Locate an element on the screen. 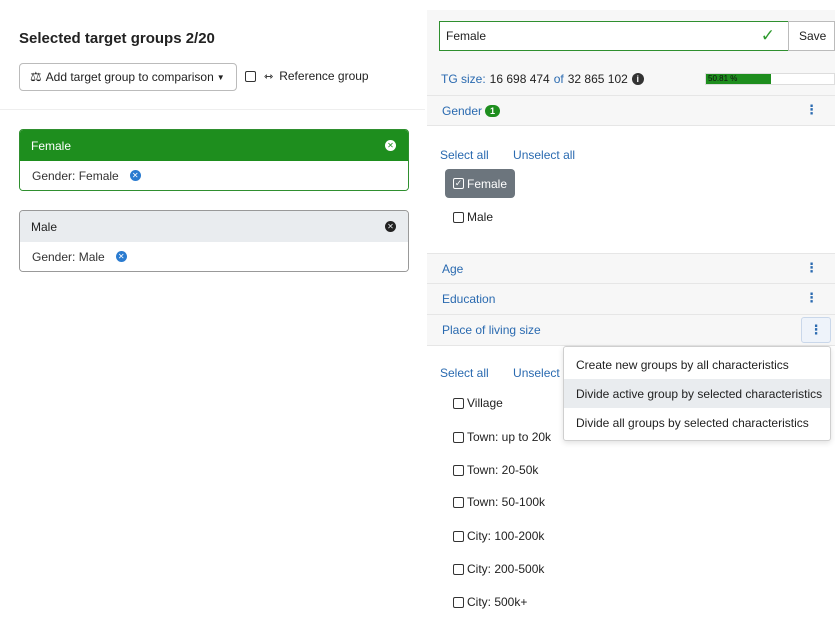 Image resolution: width=835 pixels, height=621 pixels. target-group-card-female: Female ✕ Gender: Female ✕ is located at coordinates (214, 160).